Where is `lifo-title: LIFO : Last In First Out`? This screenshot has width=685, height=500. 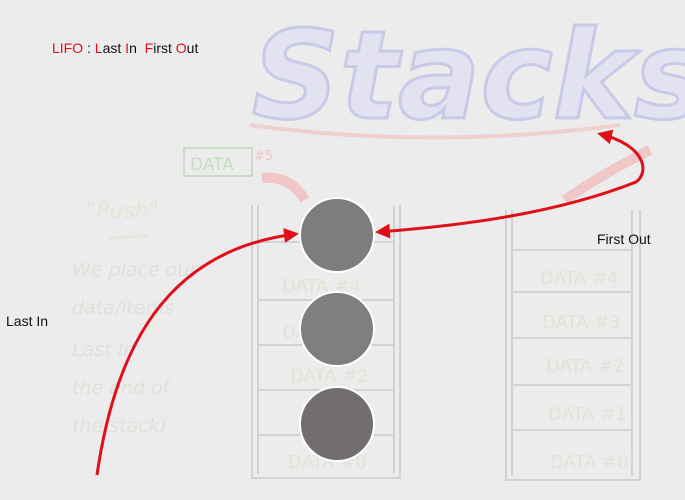
lifo-title: LIFO : Last In First Out is located at coordinates (125, 48).